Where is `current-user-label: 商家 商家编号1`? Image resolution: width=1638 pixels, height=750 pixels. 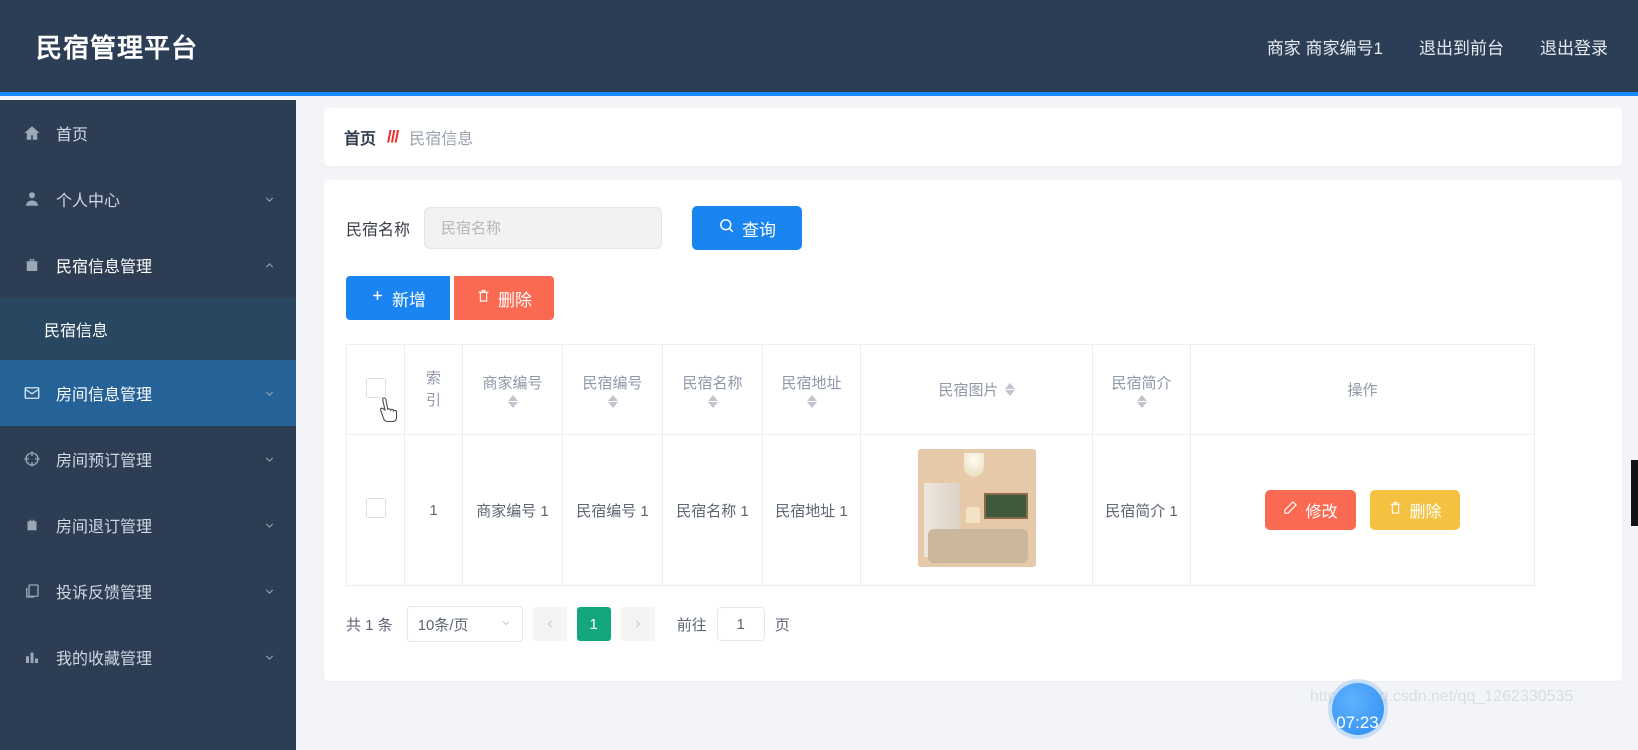 current-user-label: 商家 商家编号1 is located at coordinates (1324, 48).